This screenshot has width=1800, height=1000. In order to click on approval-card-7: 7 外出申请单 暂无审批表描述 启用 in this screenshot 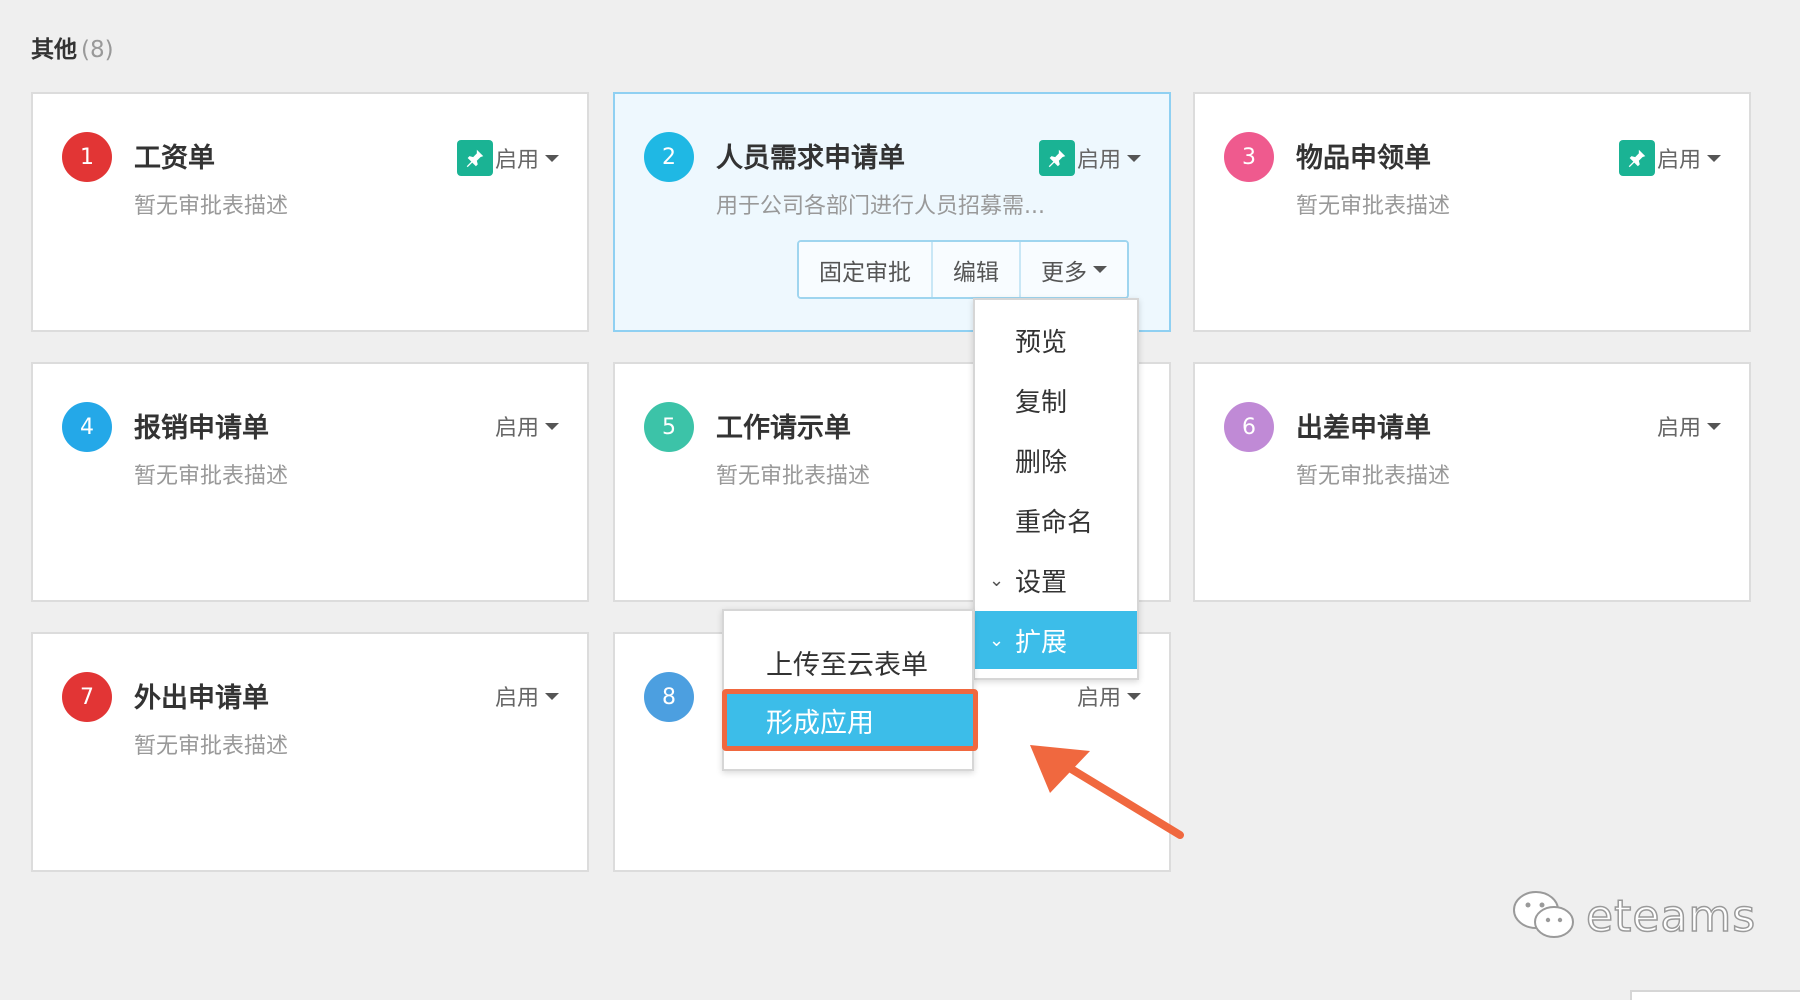, I will do `click(310, 752)`.